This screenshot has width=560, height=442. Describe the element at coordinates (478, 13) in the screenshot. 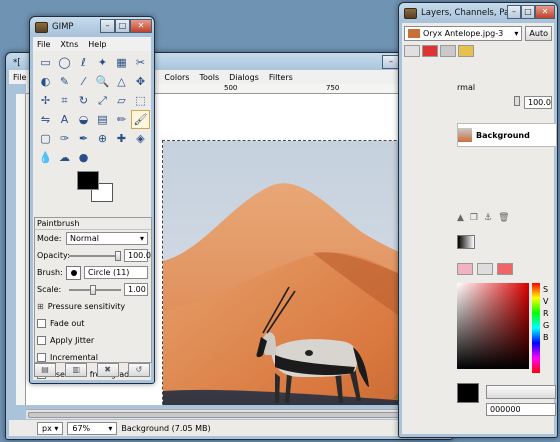

I see `layers-titlebar: Layers, Channels, Paths... – □ ✕` at that location.